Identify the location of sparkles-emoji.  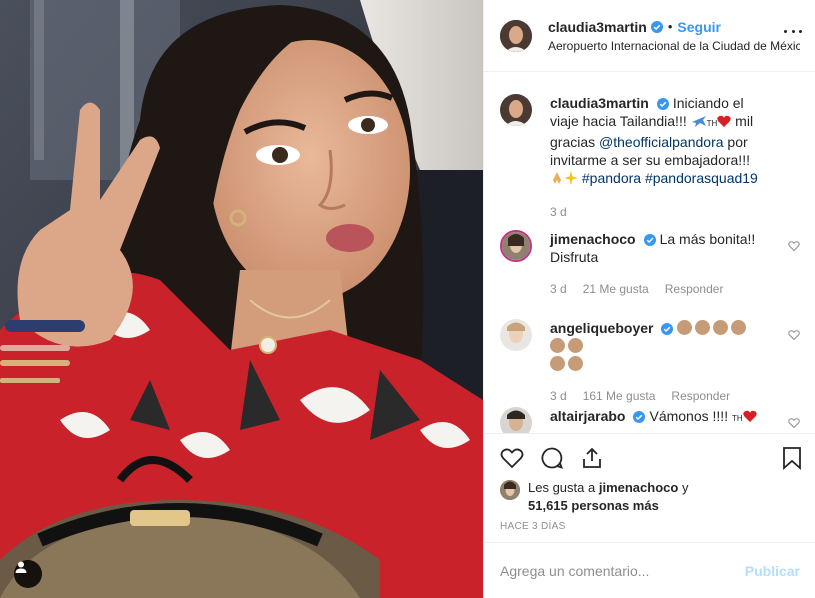
(571, 178).